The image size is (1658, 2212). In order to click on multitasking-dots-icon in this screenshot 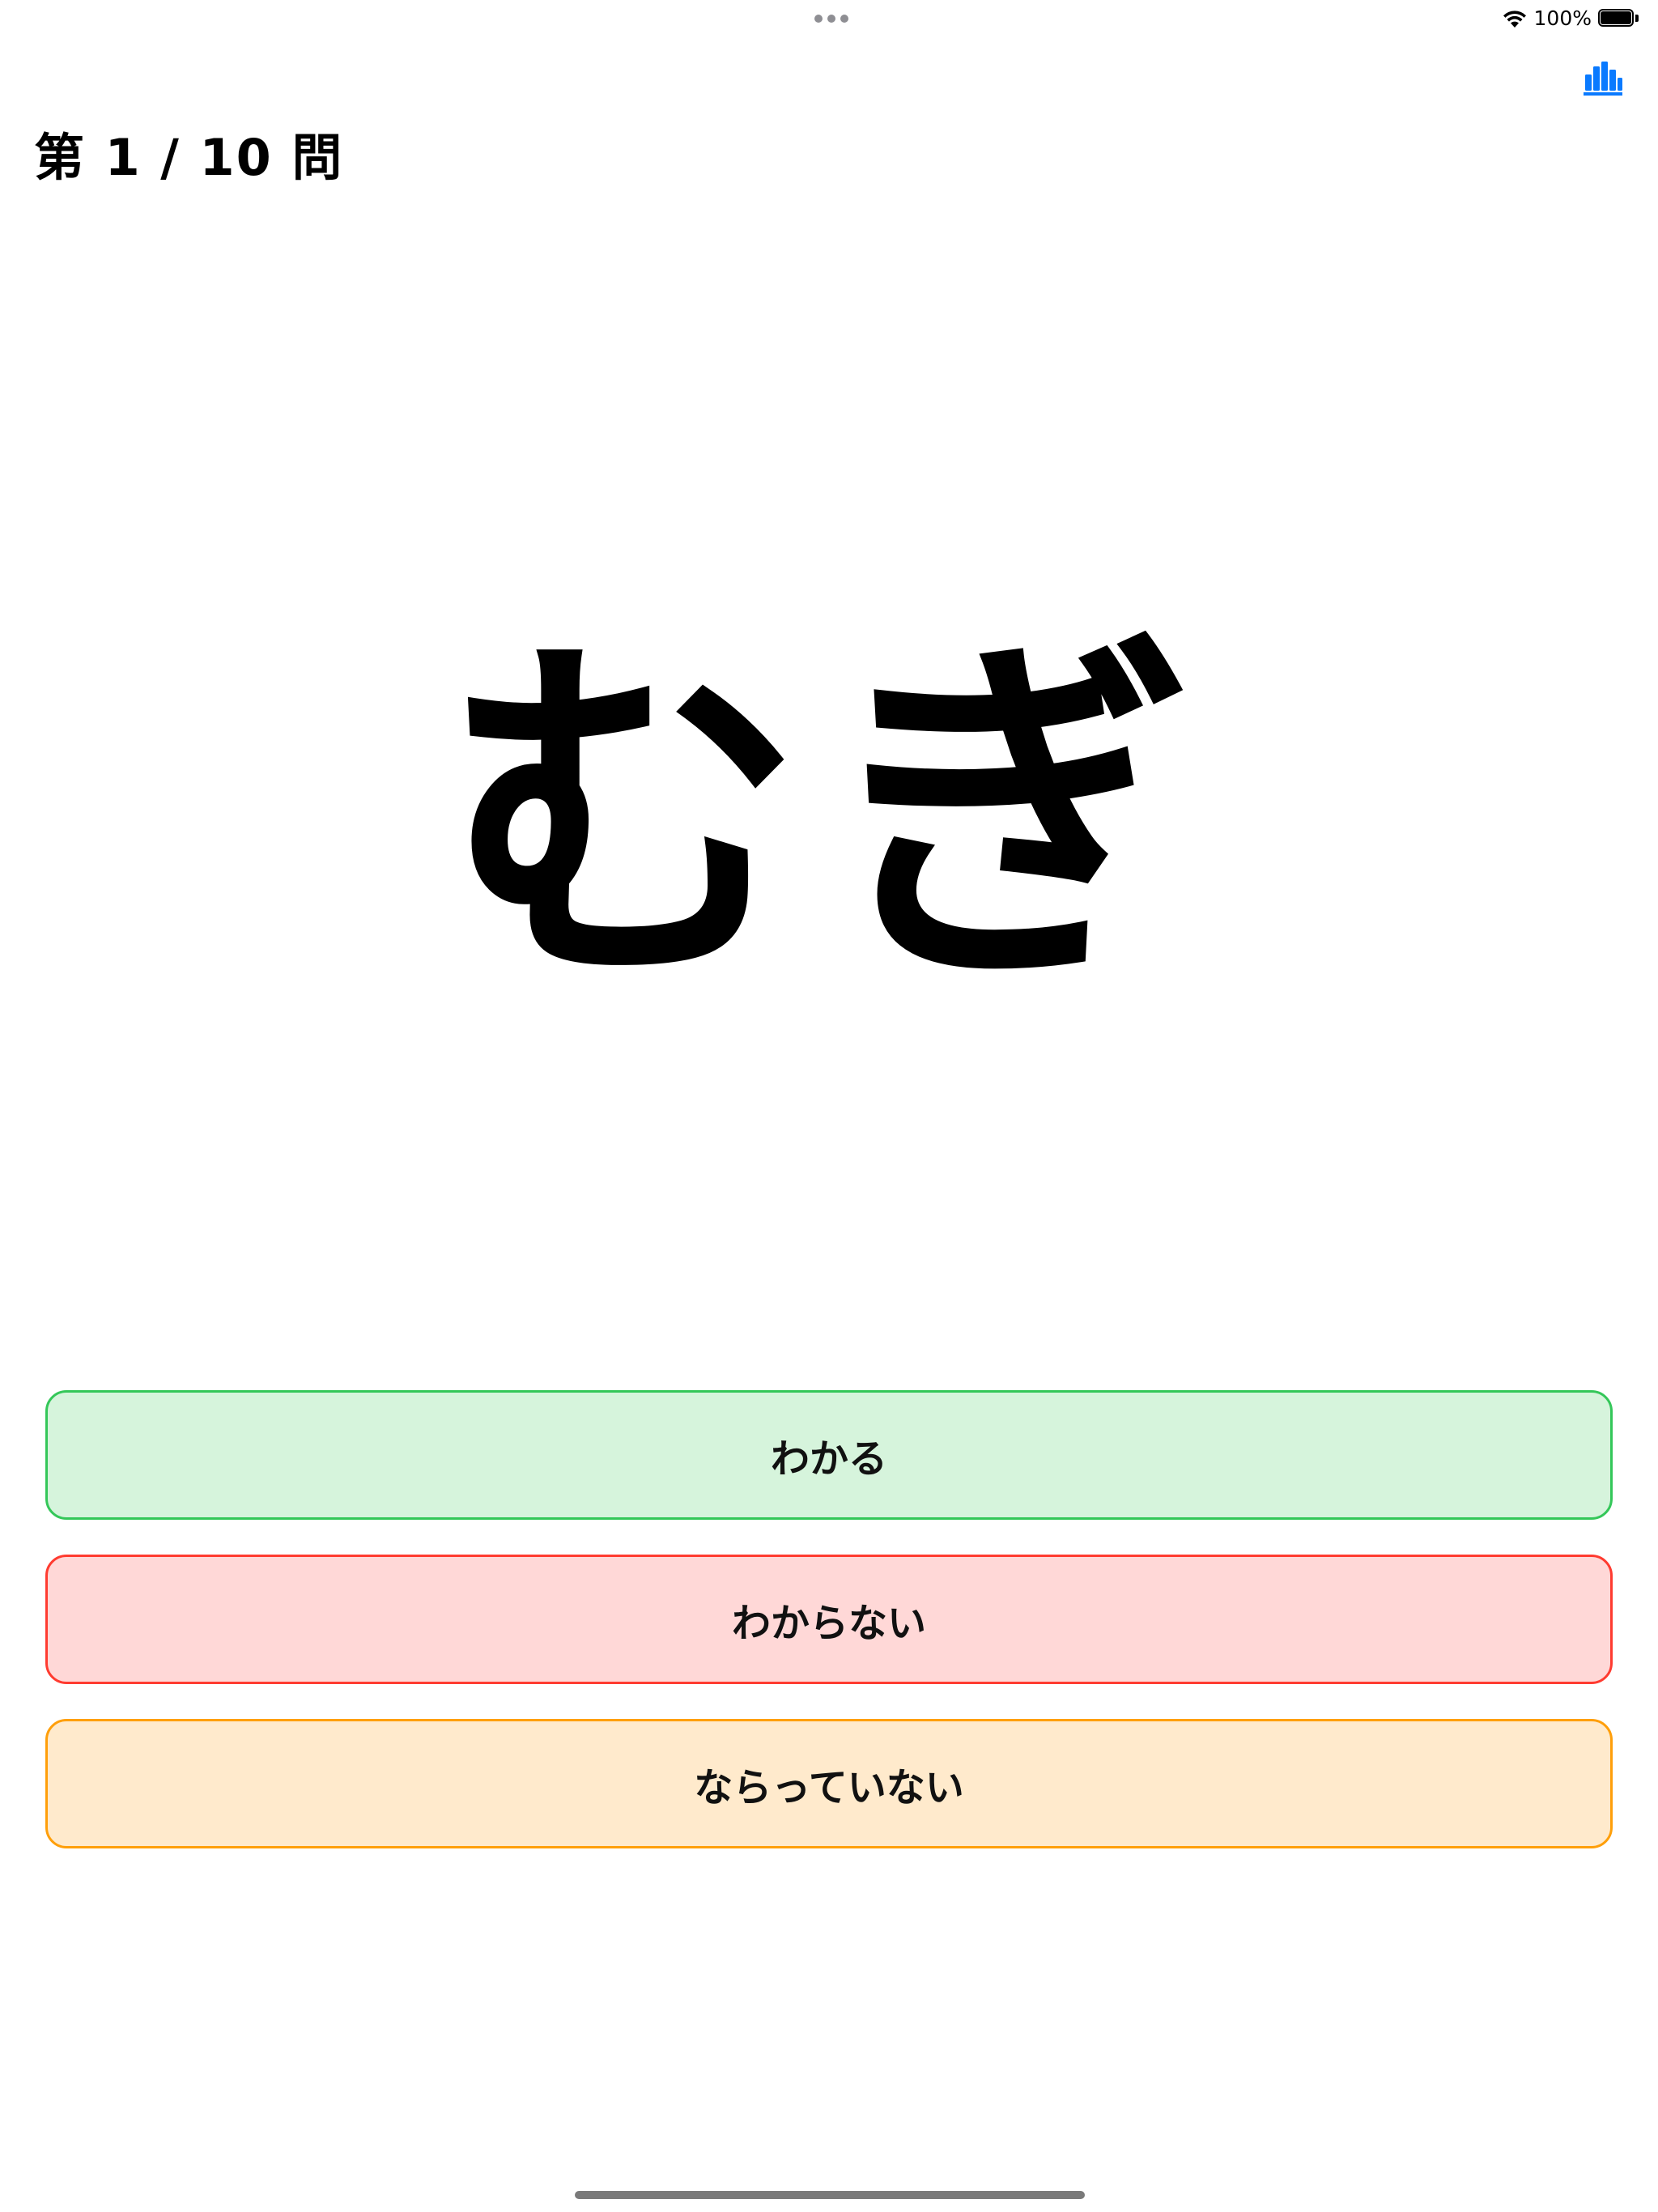, I will do `click(831, 19)`.